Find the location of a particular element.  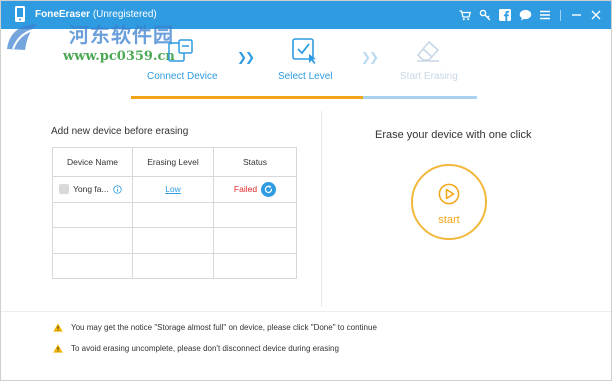

step-start-erasing: Start Erasing is located at coordinates (429, 76).